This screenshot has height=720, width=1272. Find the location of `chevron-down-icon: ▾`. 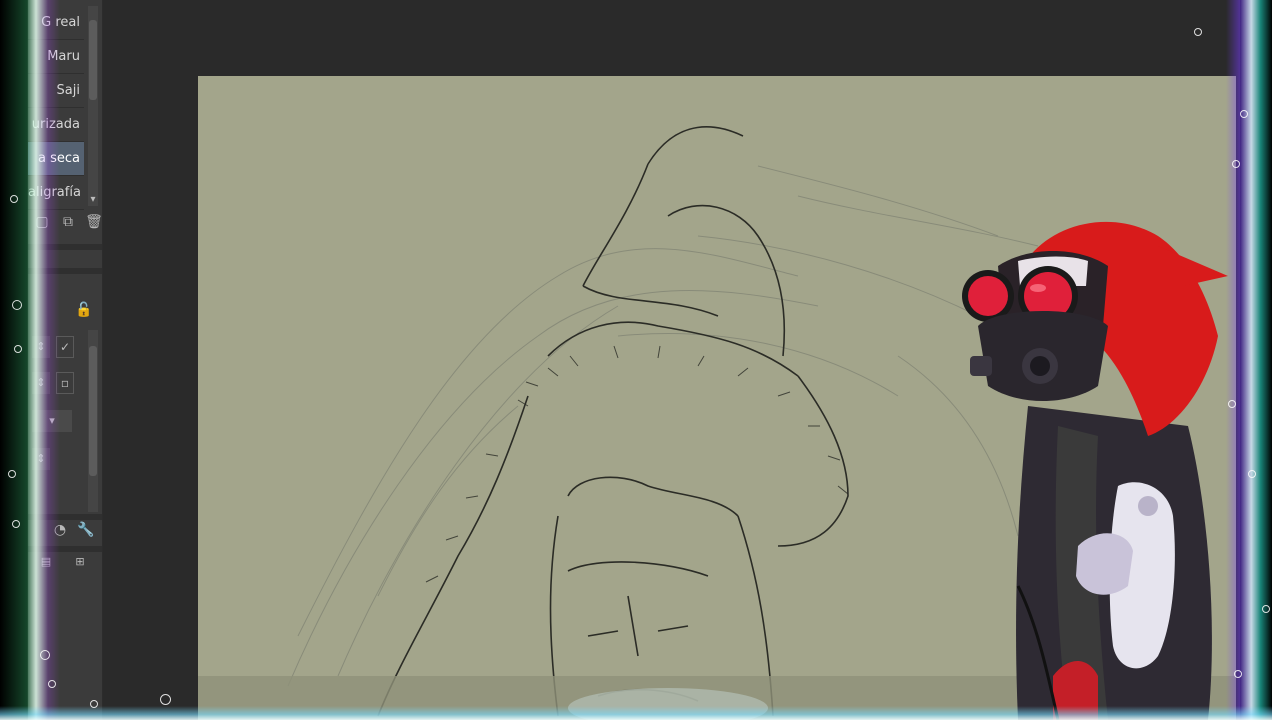

chevron-down-icon: ▾ is located at coordinates (93, 199).